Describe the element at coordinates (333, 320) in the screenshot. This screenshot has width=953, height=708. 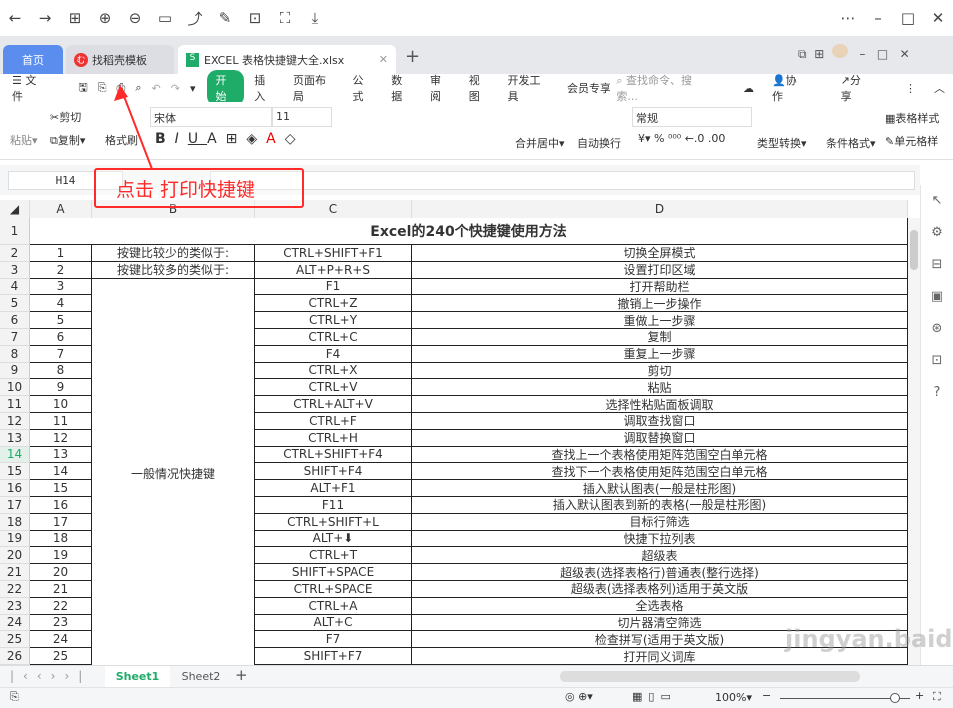
I see `cell-c: CTRL+Y` at that location.